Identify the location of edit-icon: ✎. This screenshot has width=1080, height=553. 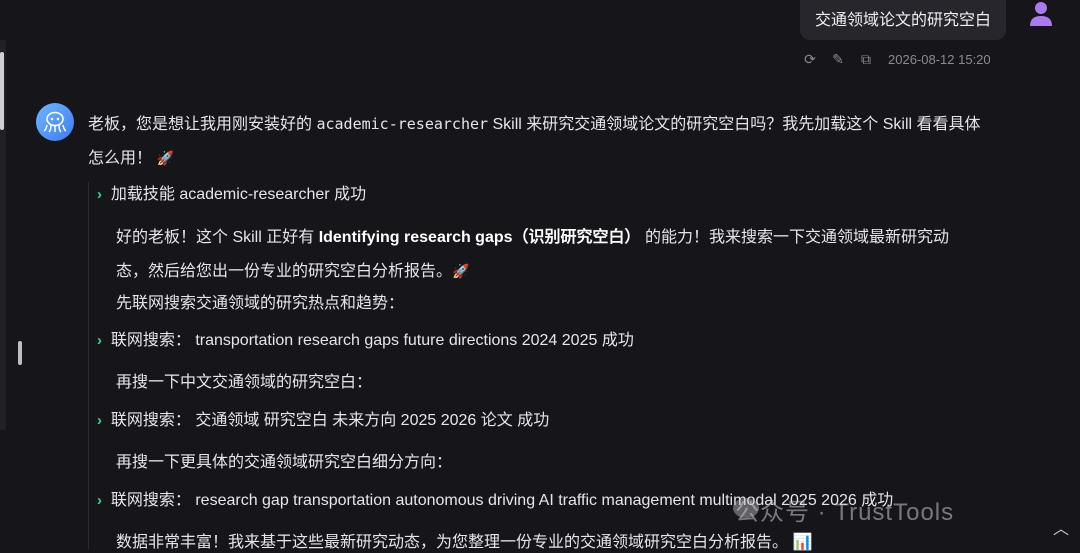
(838, 59).